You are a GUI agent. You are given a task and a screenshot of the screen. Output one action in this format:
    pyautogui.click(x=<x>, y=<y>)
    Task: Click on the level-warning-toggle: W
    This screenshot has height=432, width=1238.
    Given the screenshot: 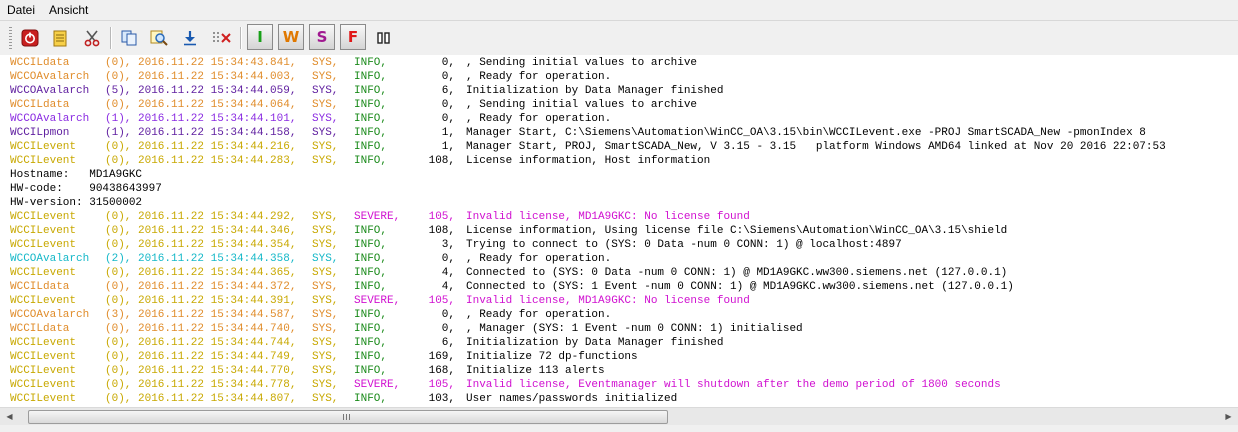 What is the action you would take?
    pyautogui.click(x=291, y=37)
    